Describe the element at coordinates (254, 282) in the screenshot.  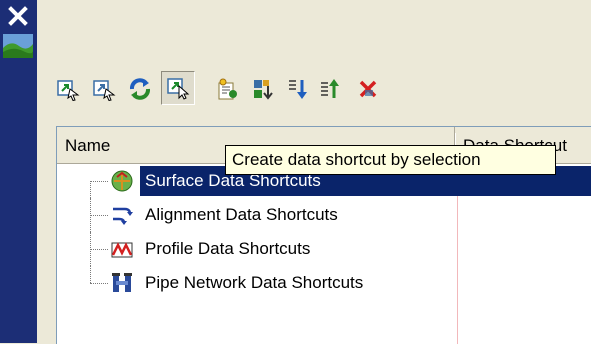
I see `tree-item-label: Pipe Network Data Shortcuts` at that location.